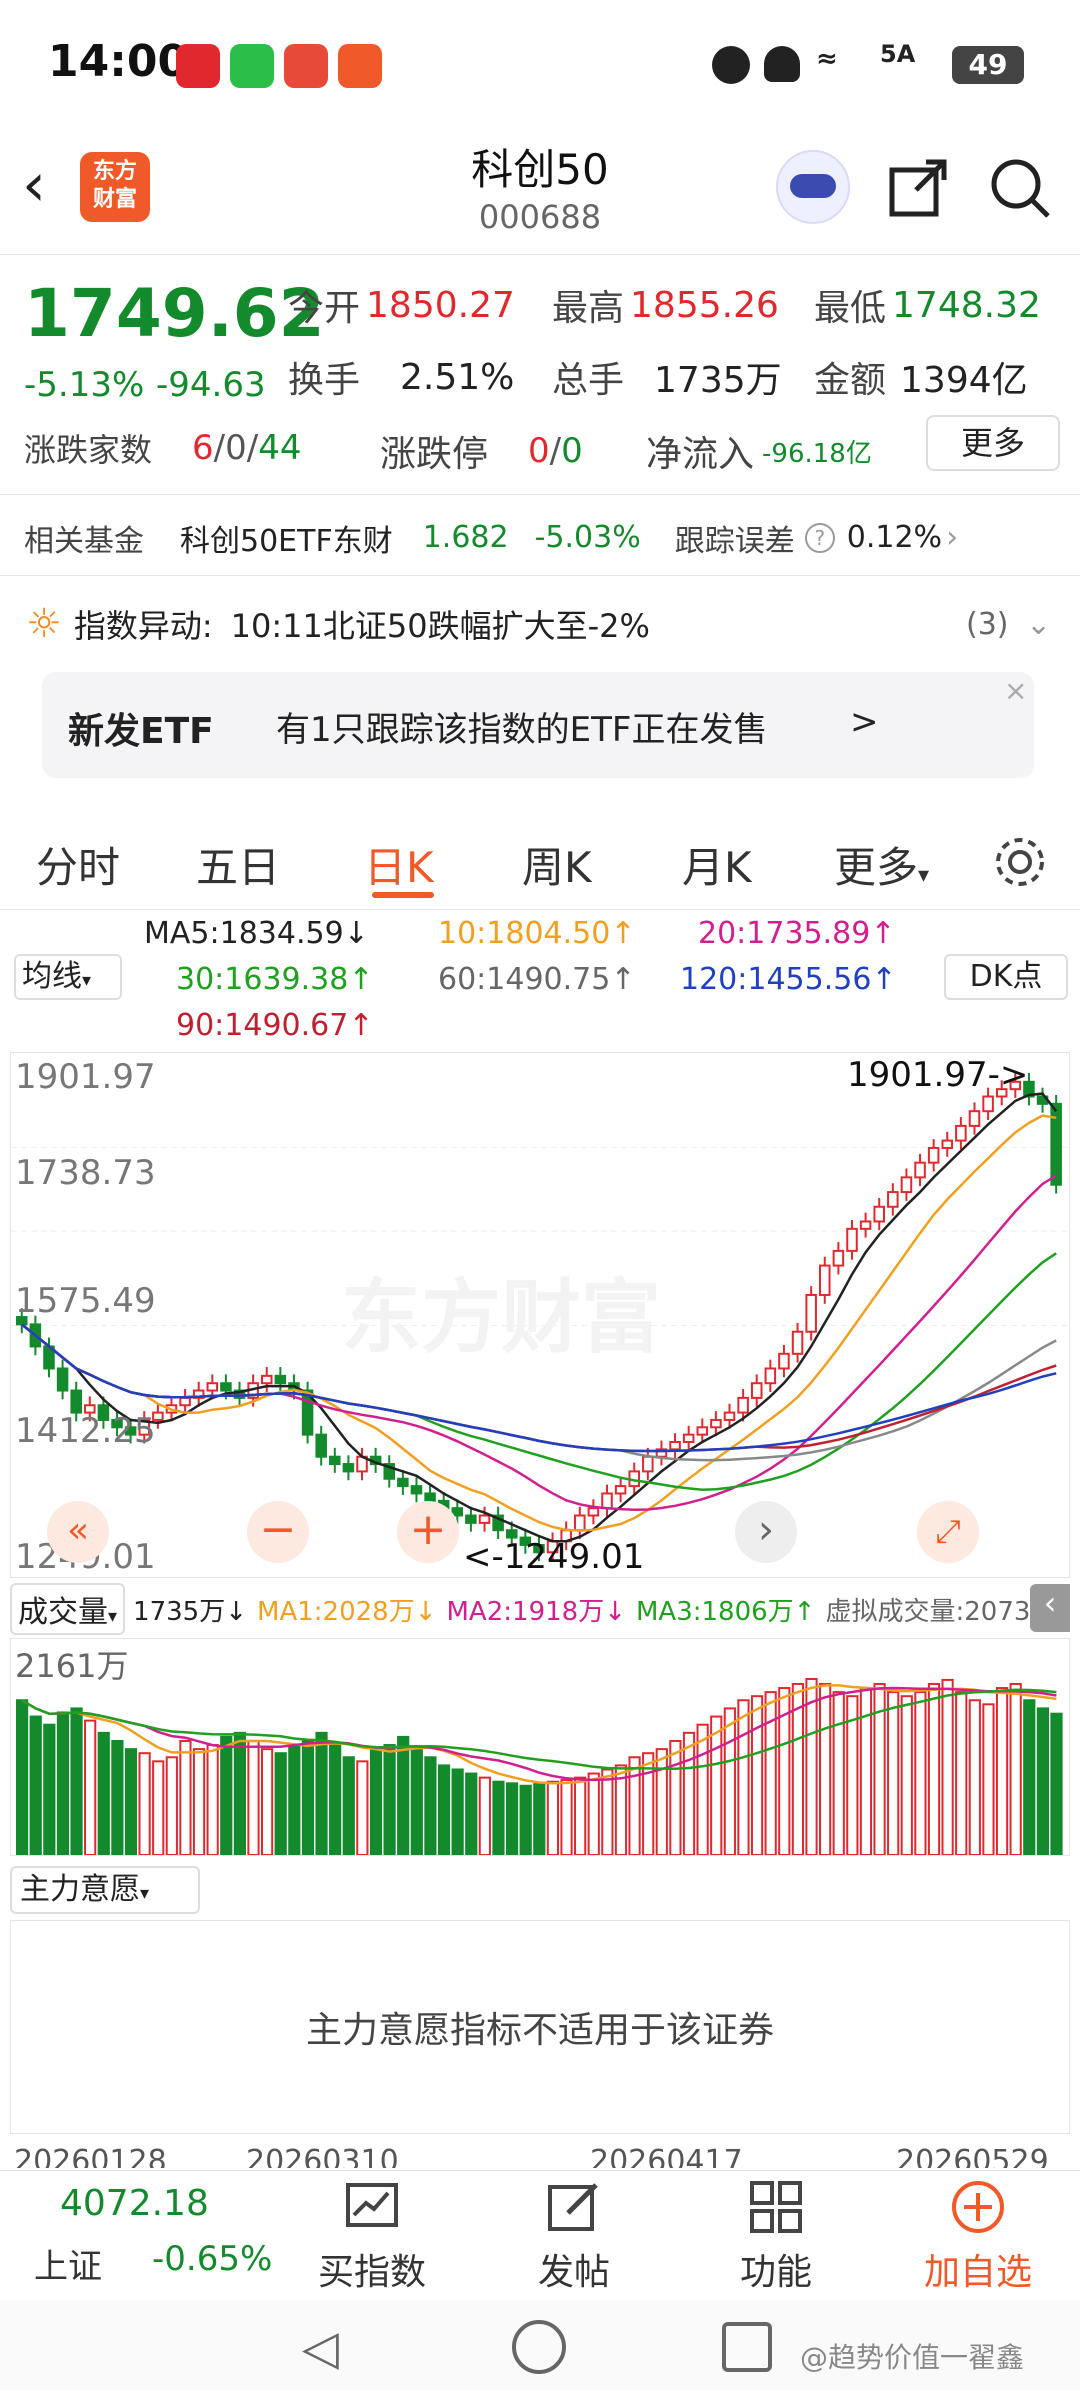 The image size is (1080, 2390). Describe the element at coordinates (85, 1173) in the screenshot. I see `ytick-label: 1738.73` at that location.